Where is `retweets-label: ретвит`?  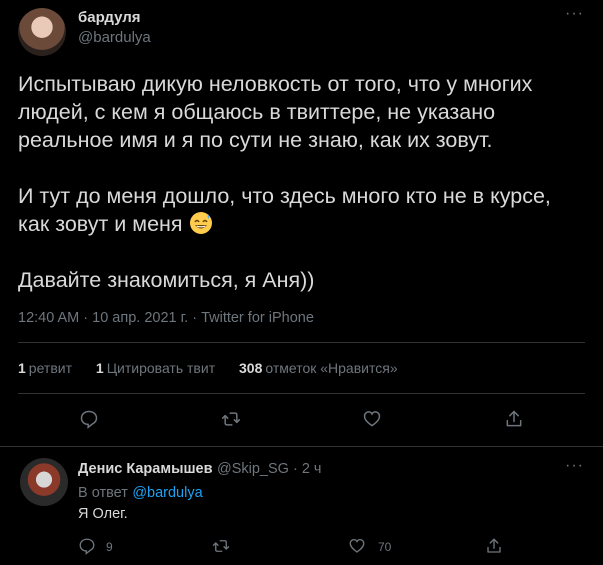
retweets-label: ретвит is located at coordinates (50, 368).